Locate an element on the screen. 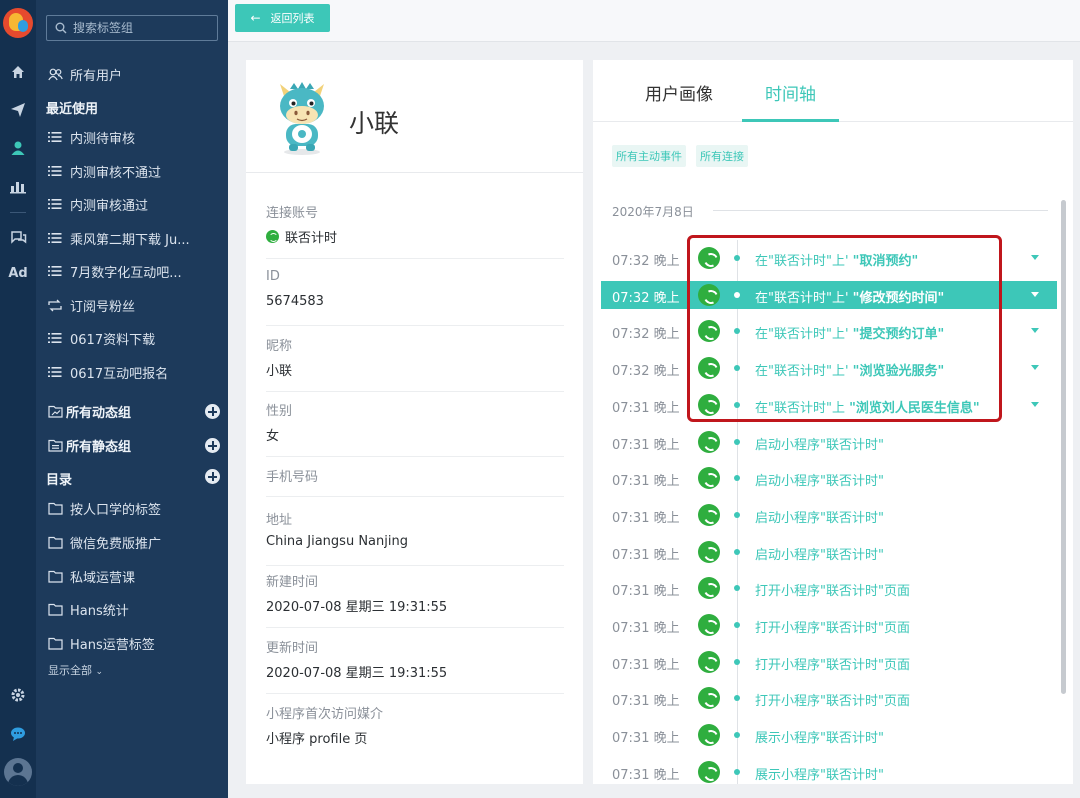 The image size is (1080, 798). sidebar-group-static: 所有静态组 is located at coordinates (134, 445).